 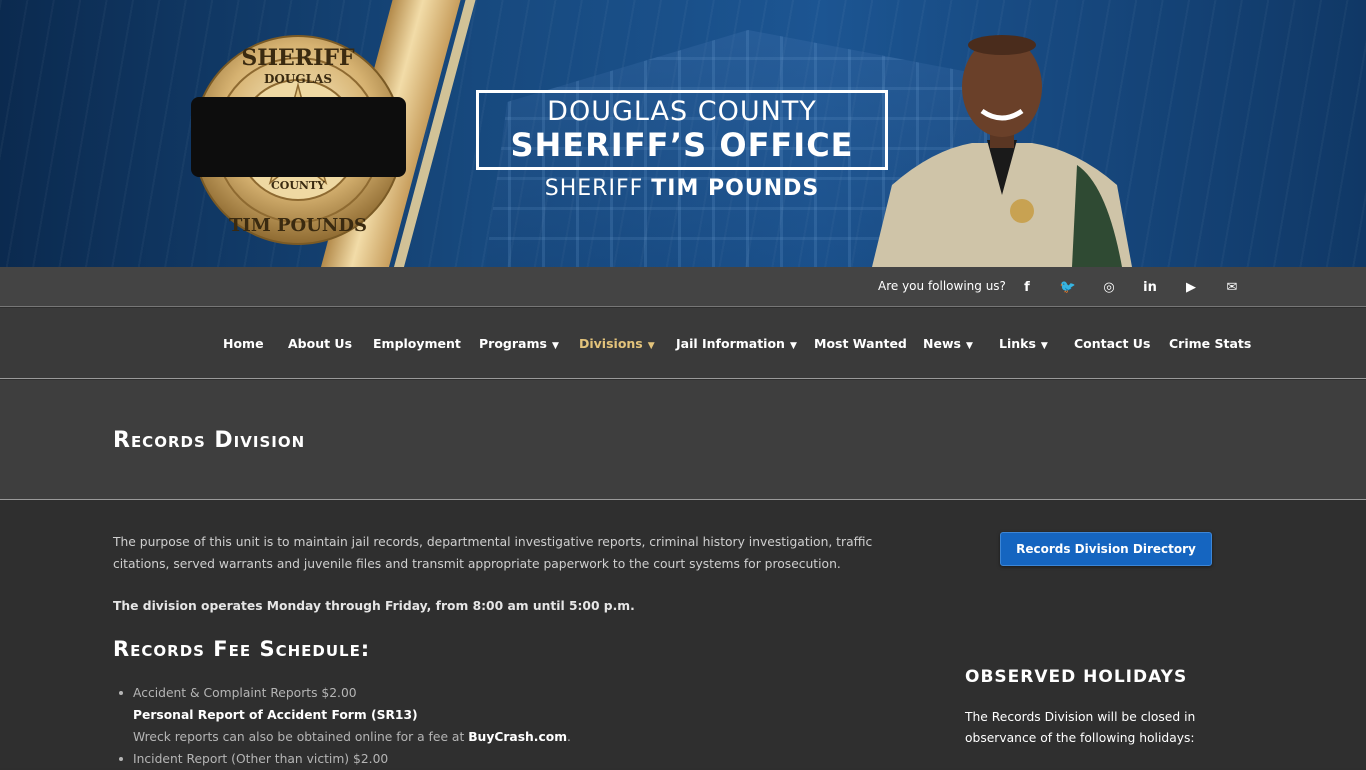 I want to click on sheriff-name: SHERIFF TIM POUNDS, so click(x=682, y=188).